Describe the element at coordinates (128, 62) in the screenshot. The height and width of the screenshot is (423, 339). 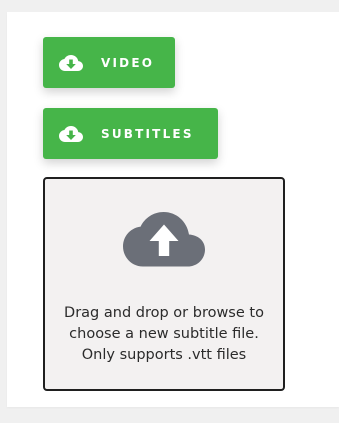
I see `video-button-label: VIDEO` at that location.